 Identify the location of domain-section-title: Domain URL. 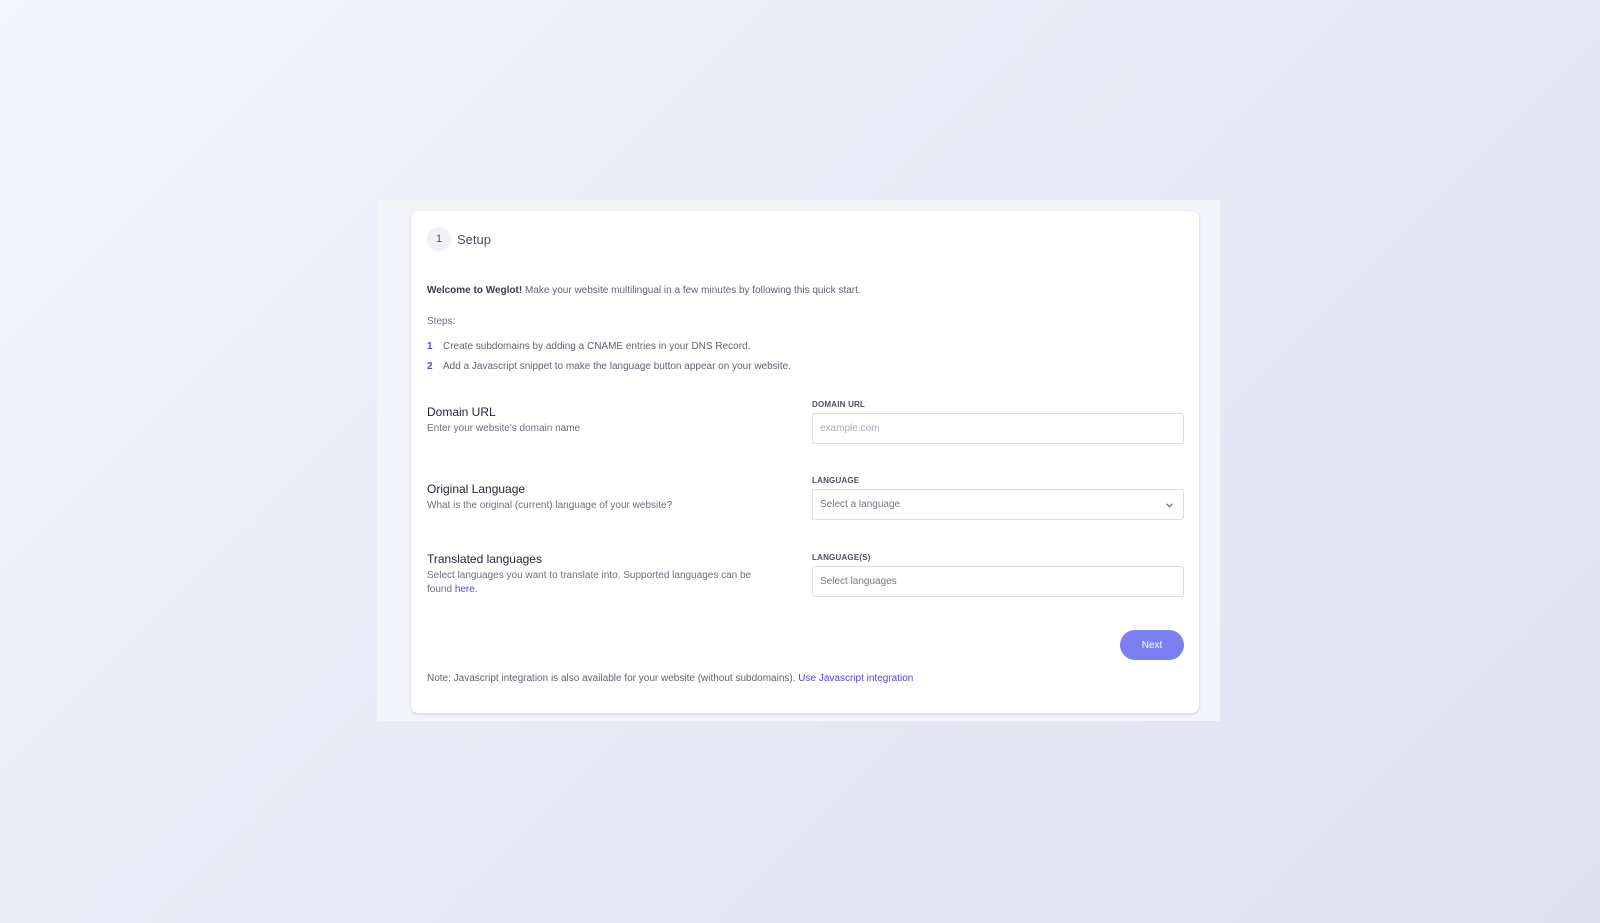
(461, 412).